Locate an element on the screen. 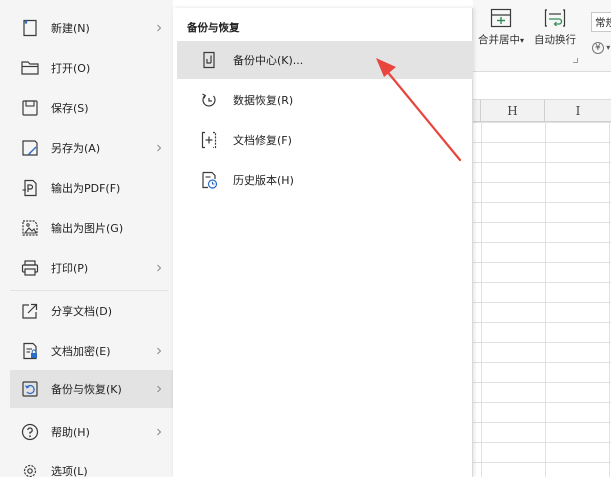  column-header-i: I is located at coordinates (578, 111).